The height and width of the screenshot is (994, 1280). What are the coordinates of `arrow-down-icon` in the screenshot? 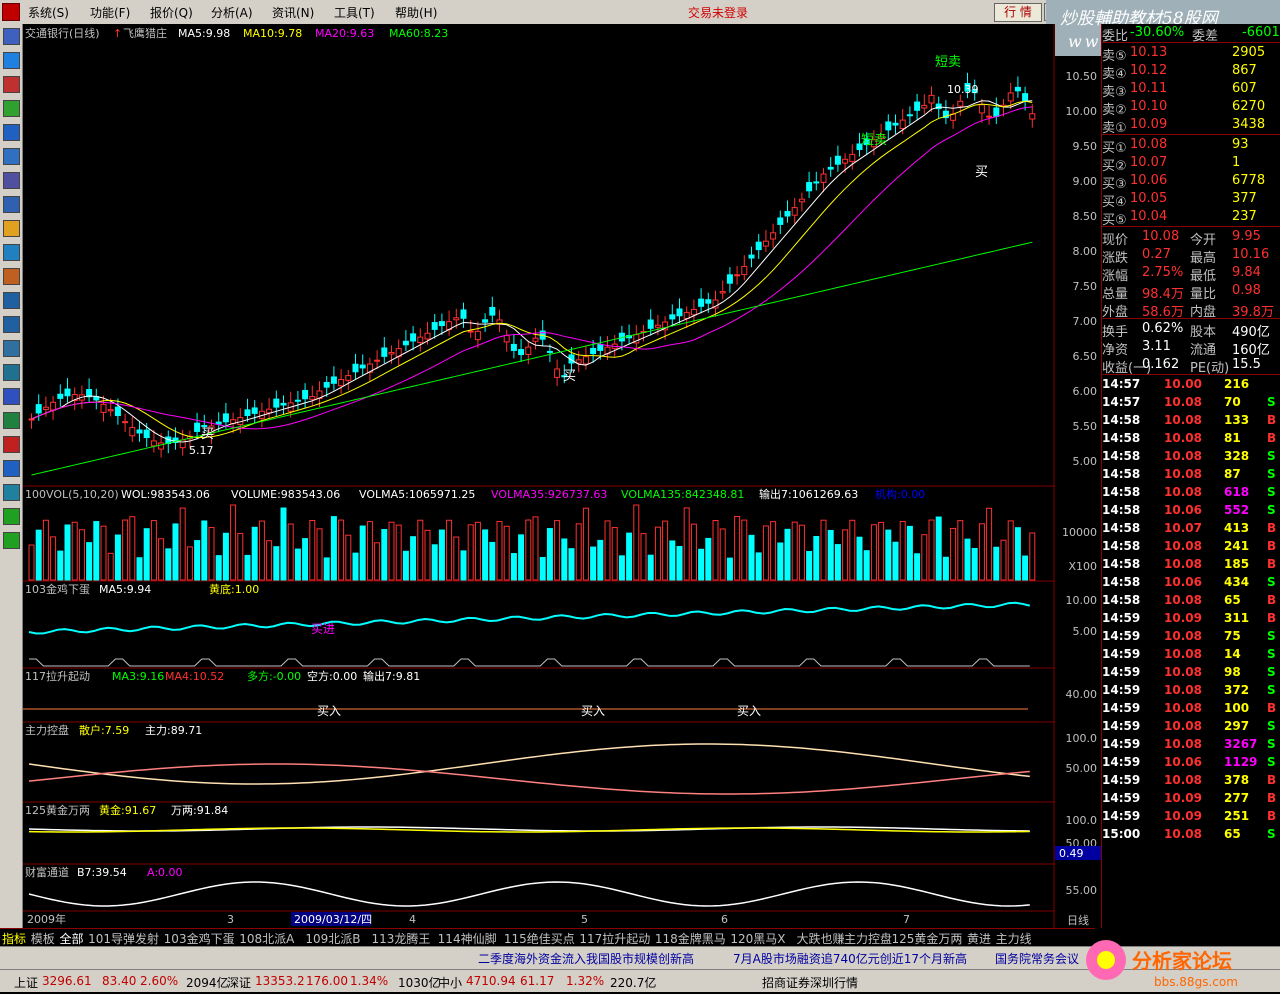 It's located at (11, 540).